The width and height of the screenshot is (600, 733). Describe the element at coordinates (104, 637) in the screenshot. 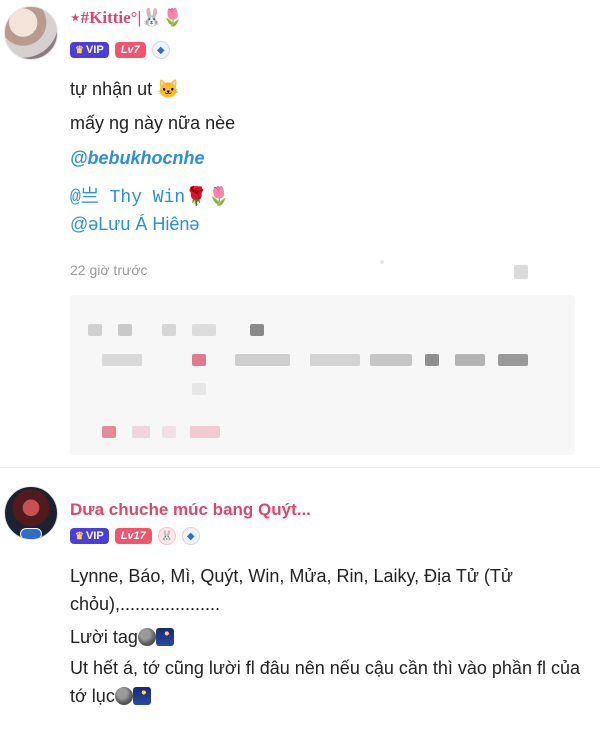

I see `comment-text-2-label: Lười tag` at that location.